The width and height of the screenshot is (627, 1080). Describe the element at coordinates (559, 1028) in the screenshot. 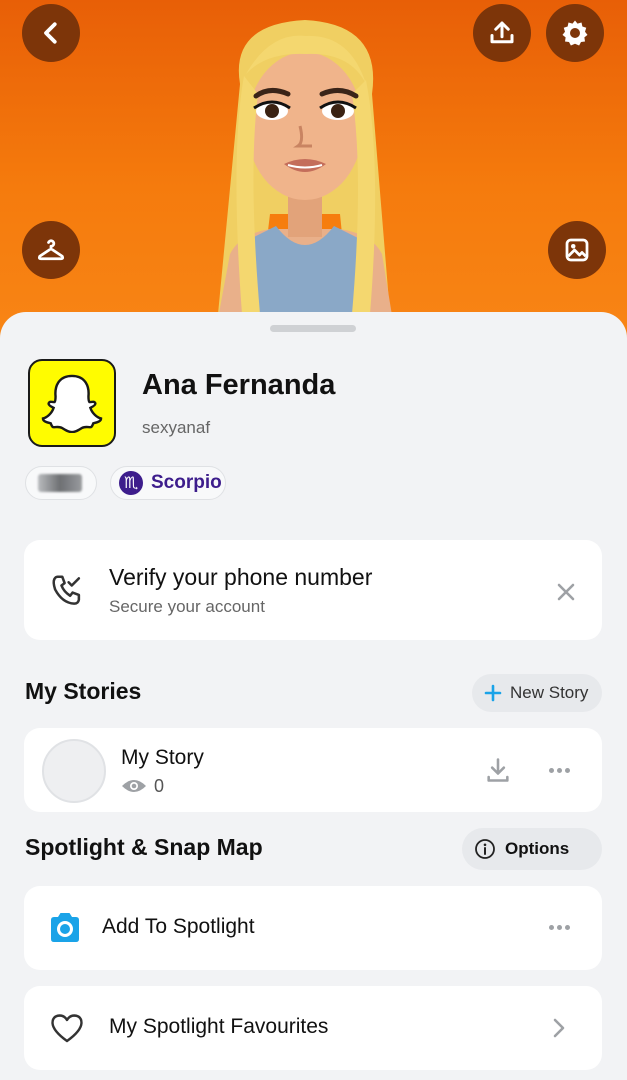

I see `chevron-right-icon` at that location.